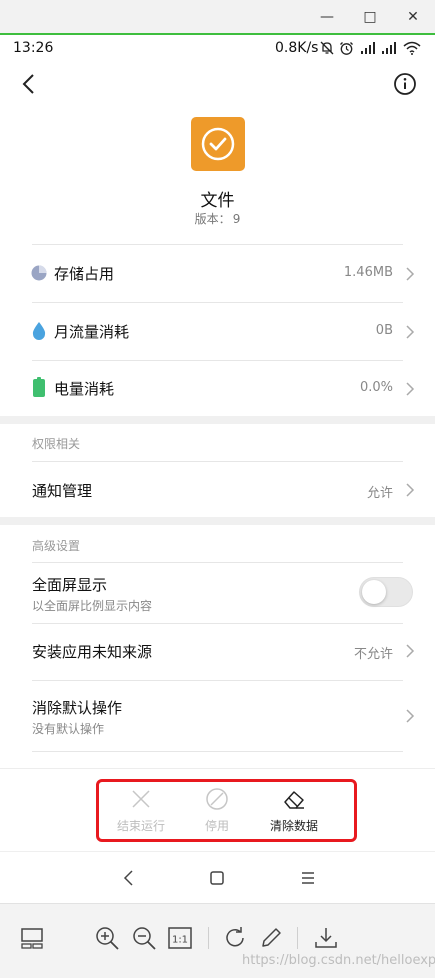 The image size is (435, 978). I want to click on row-fullscreen-sub: 以全面屏比例显示内容, so click(92, 606).